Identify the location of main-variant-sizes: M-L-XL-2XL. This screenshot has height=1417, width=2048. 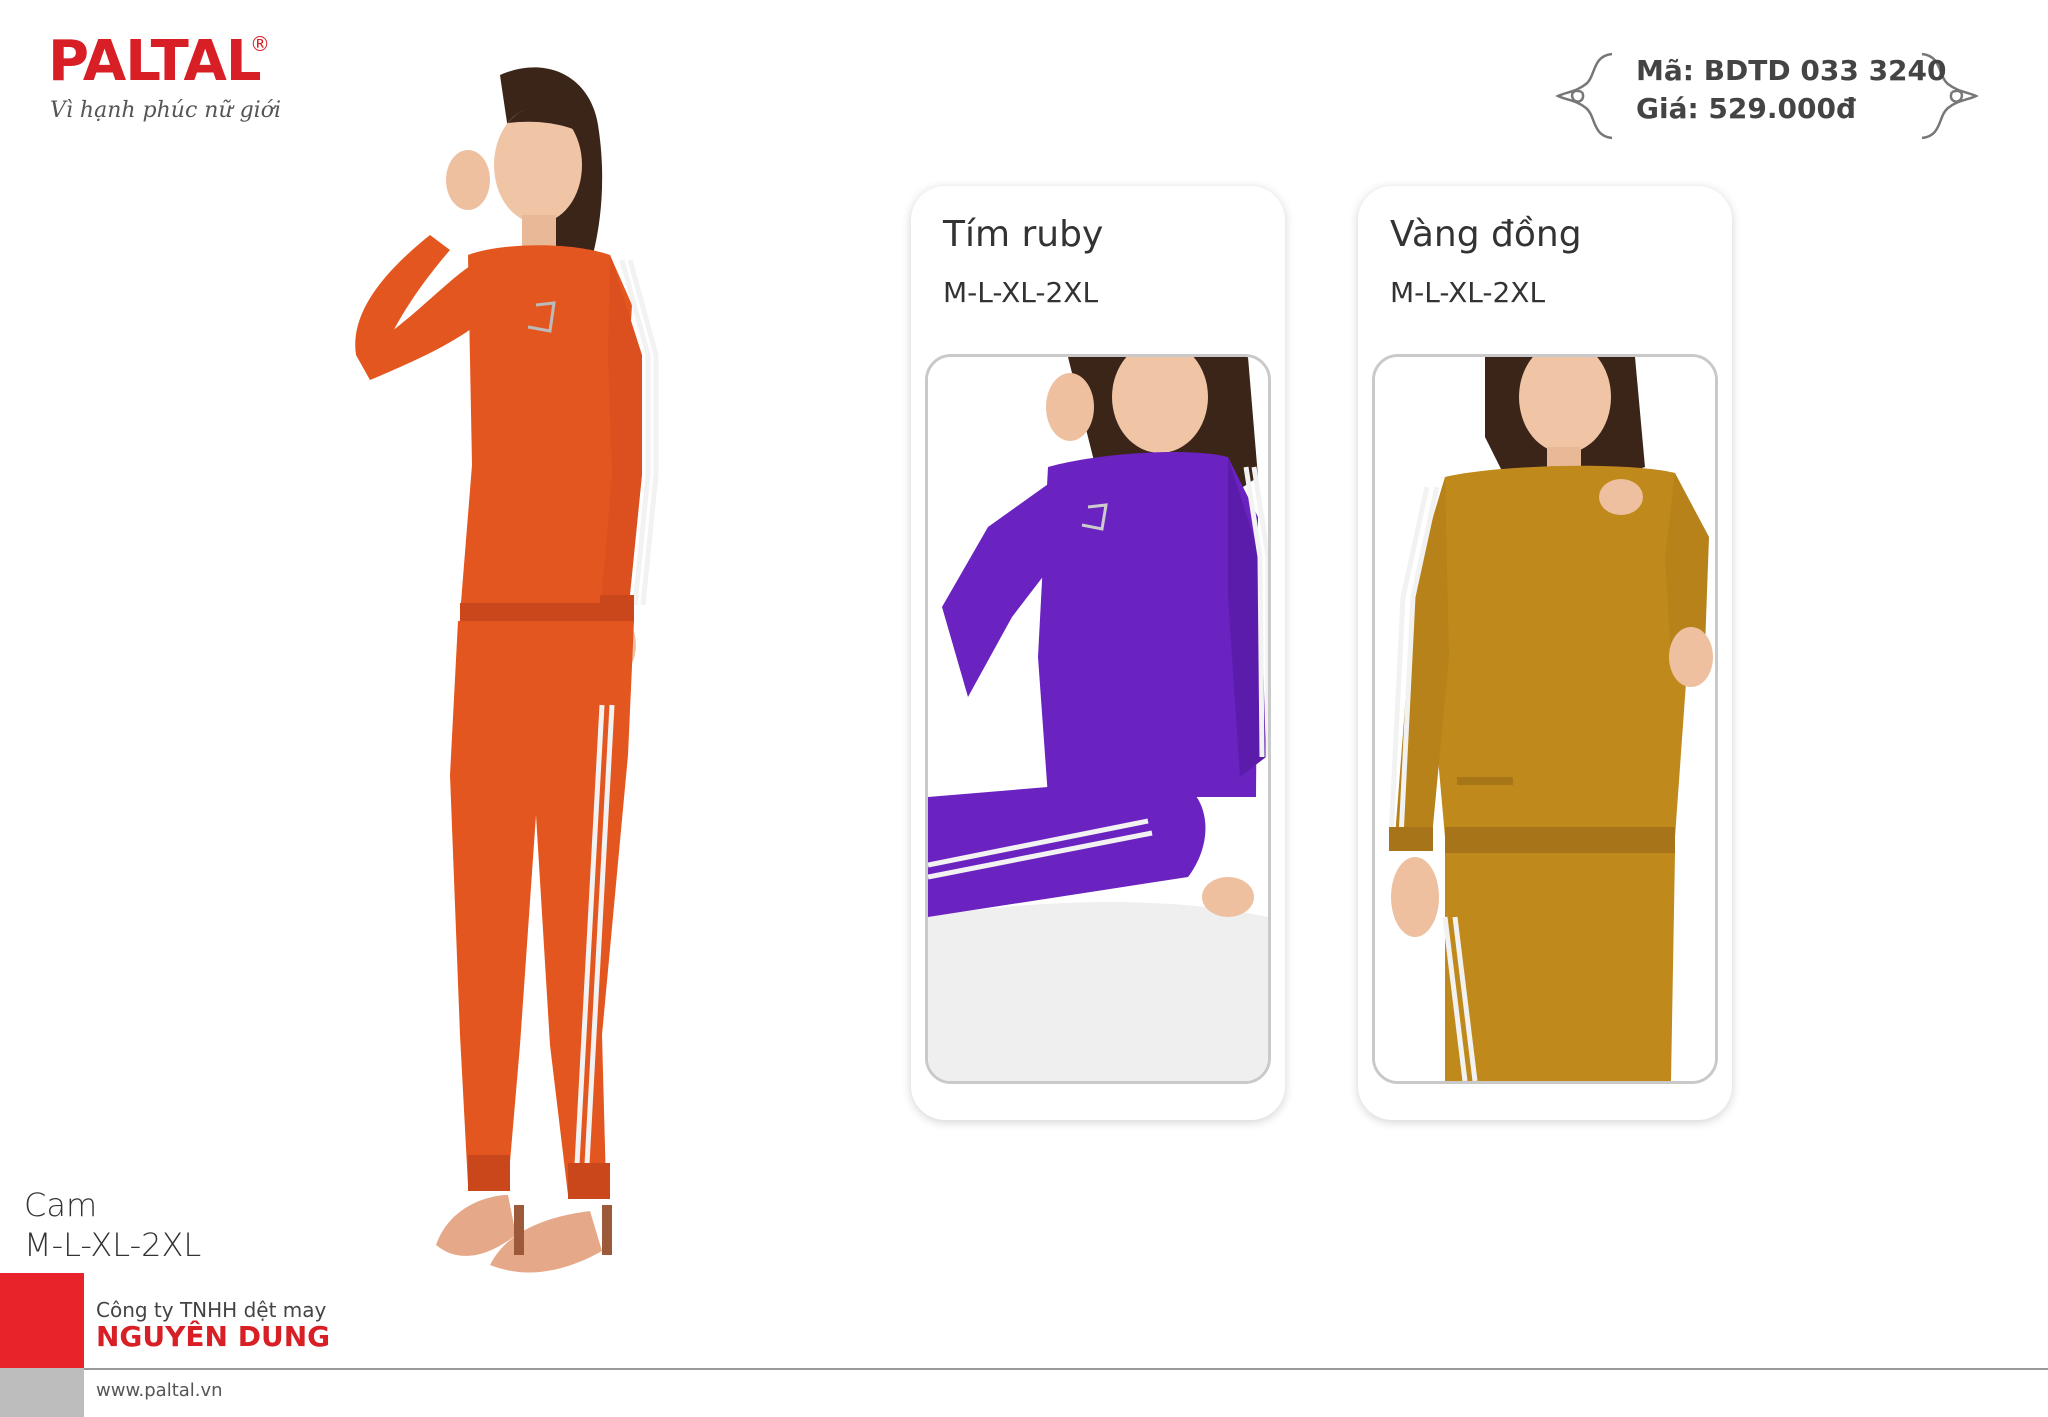
(113, 1245).